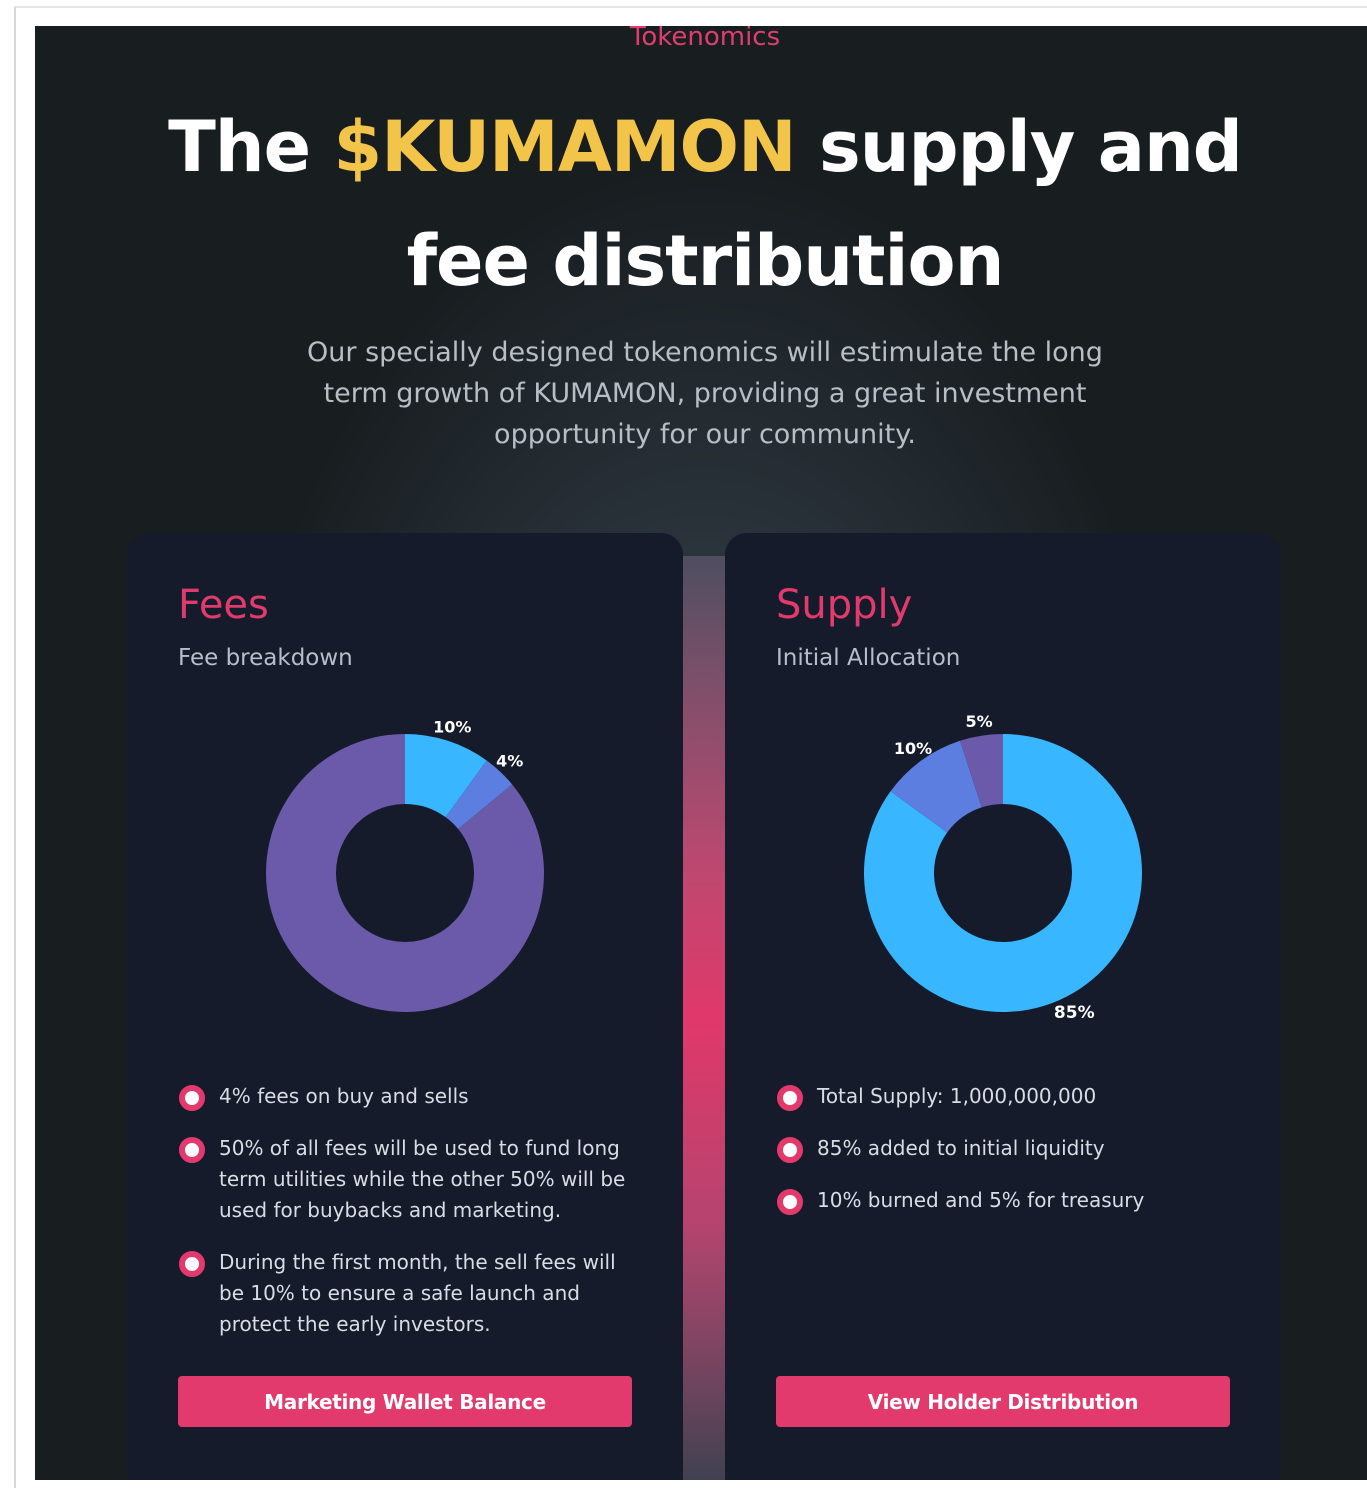 The width and height of the screenshot is (1367, 1490). What do you see at coordinates (705, 39) in the screenshot?
I see `section-eyebrow: Tokenomics` at bounding box center [705, 39].